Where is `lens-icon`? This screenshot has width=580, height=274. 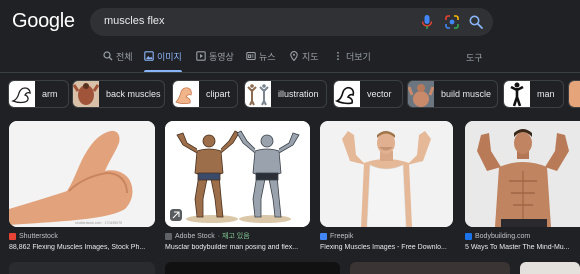
lens-icon is located at coordinates (452, 22).